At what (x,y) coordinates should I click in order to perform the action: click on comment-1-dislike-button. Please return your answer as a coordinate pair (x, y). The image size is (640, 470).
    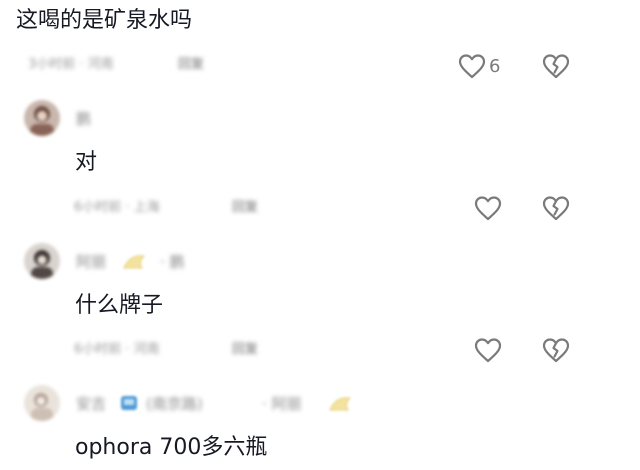
    Looking at the image, I should click on (556, 66).